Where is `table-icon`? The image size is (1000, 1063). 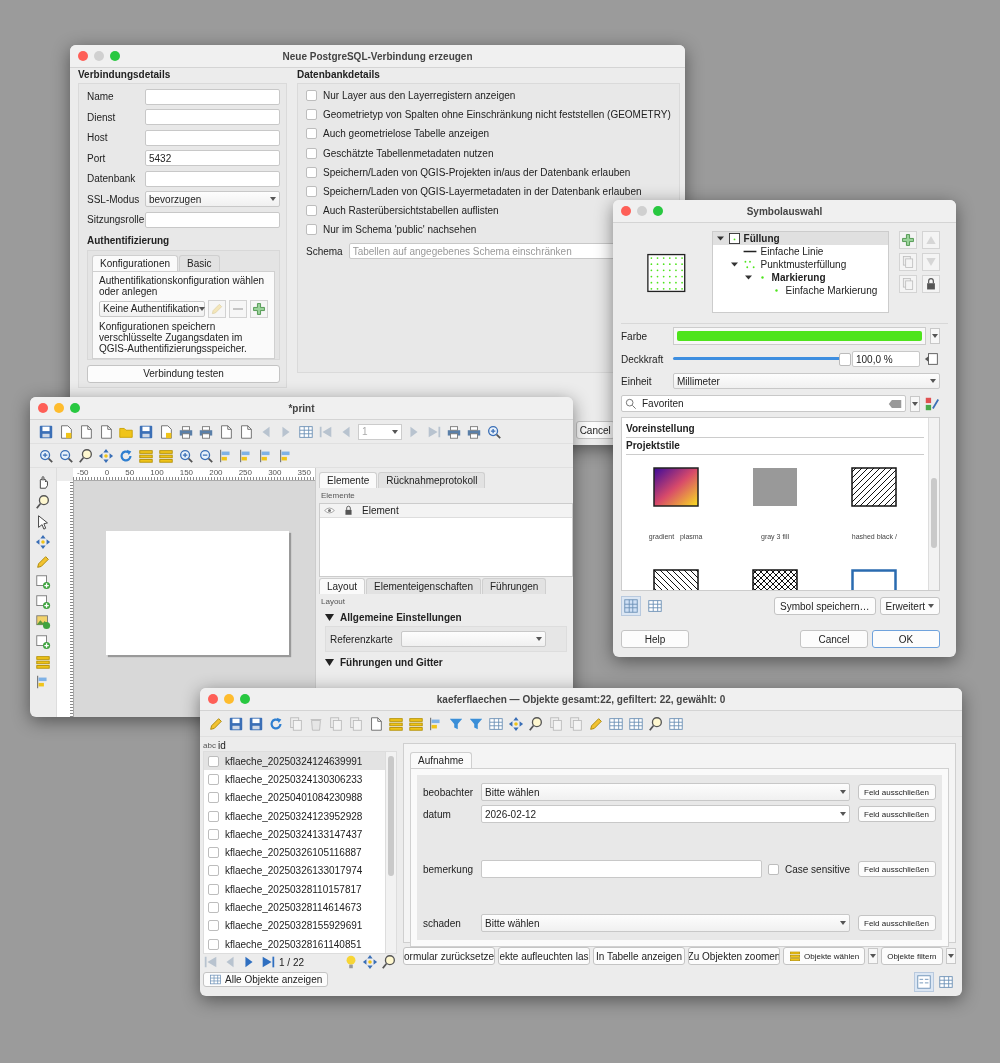
table-icon is located at coordinates (616, 723).